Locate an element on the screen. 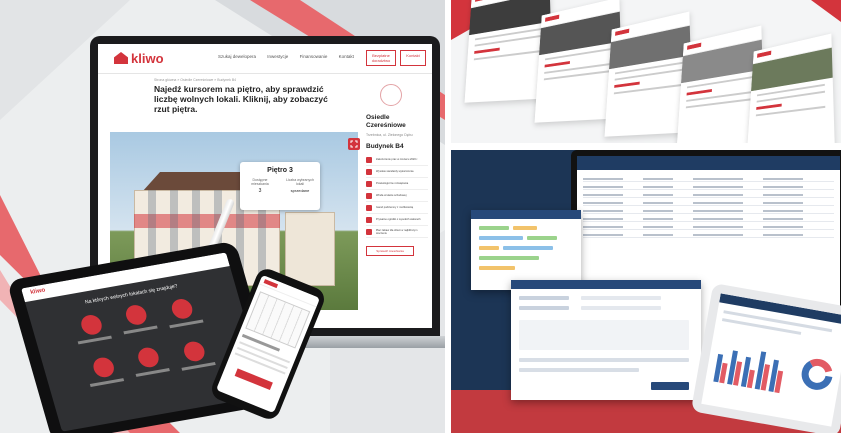 The height and width of the screenshot is (433, 841). feature-item: Proekologiczne rozwiązania is located at coordinates (397, 184).